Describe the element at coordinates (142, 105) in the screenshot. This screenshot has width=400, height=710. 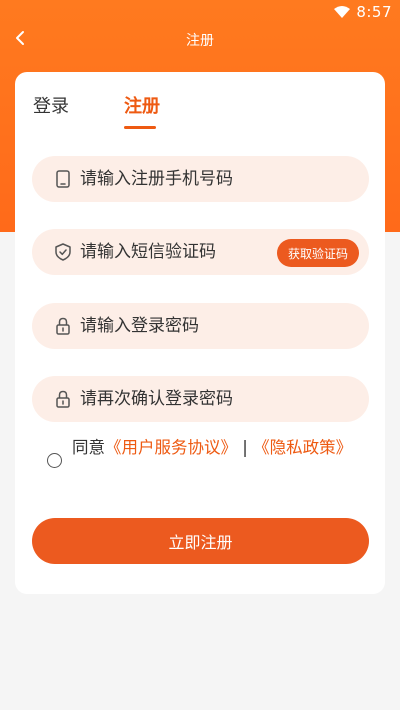
I see `tab-register: 注册` at that location.